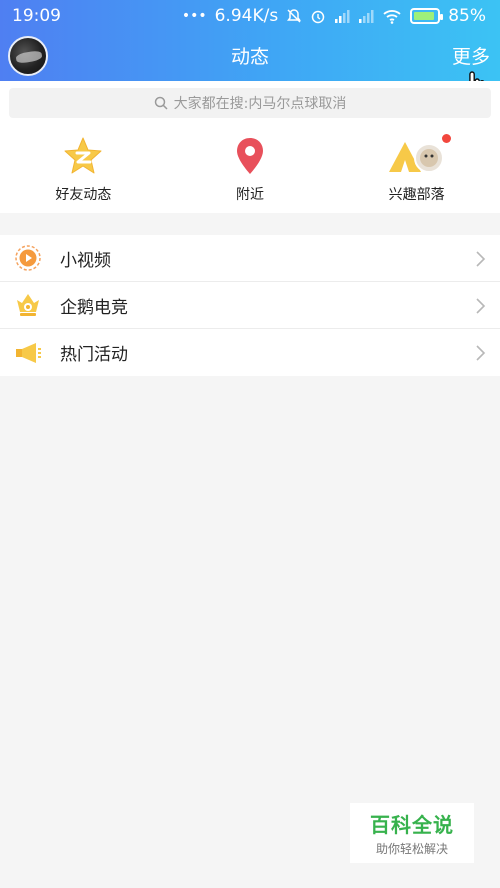 The image size is (500, 888). I want to click on list-item-short-video: 小视频, so click(250, 258).